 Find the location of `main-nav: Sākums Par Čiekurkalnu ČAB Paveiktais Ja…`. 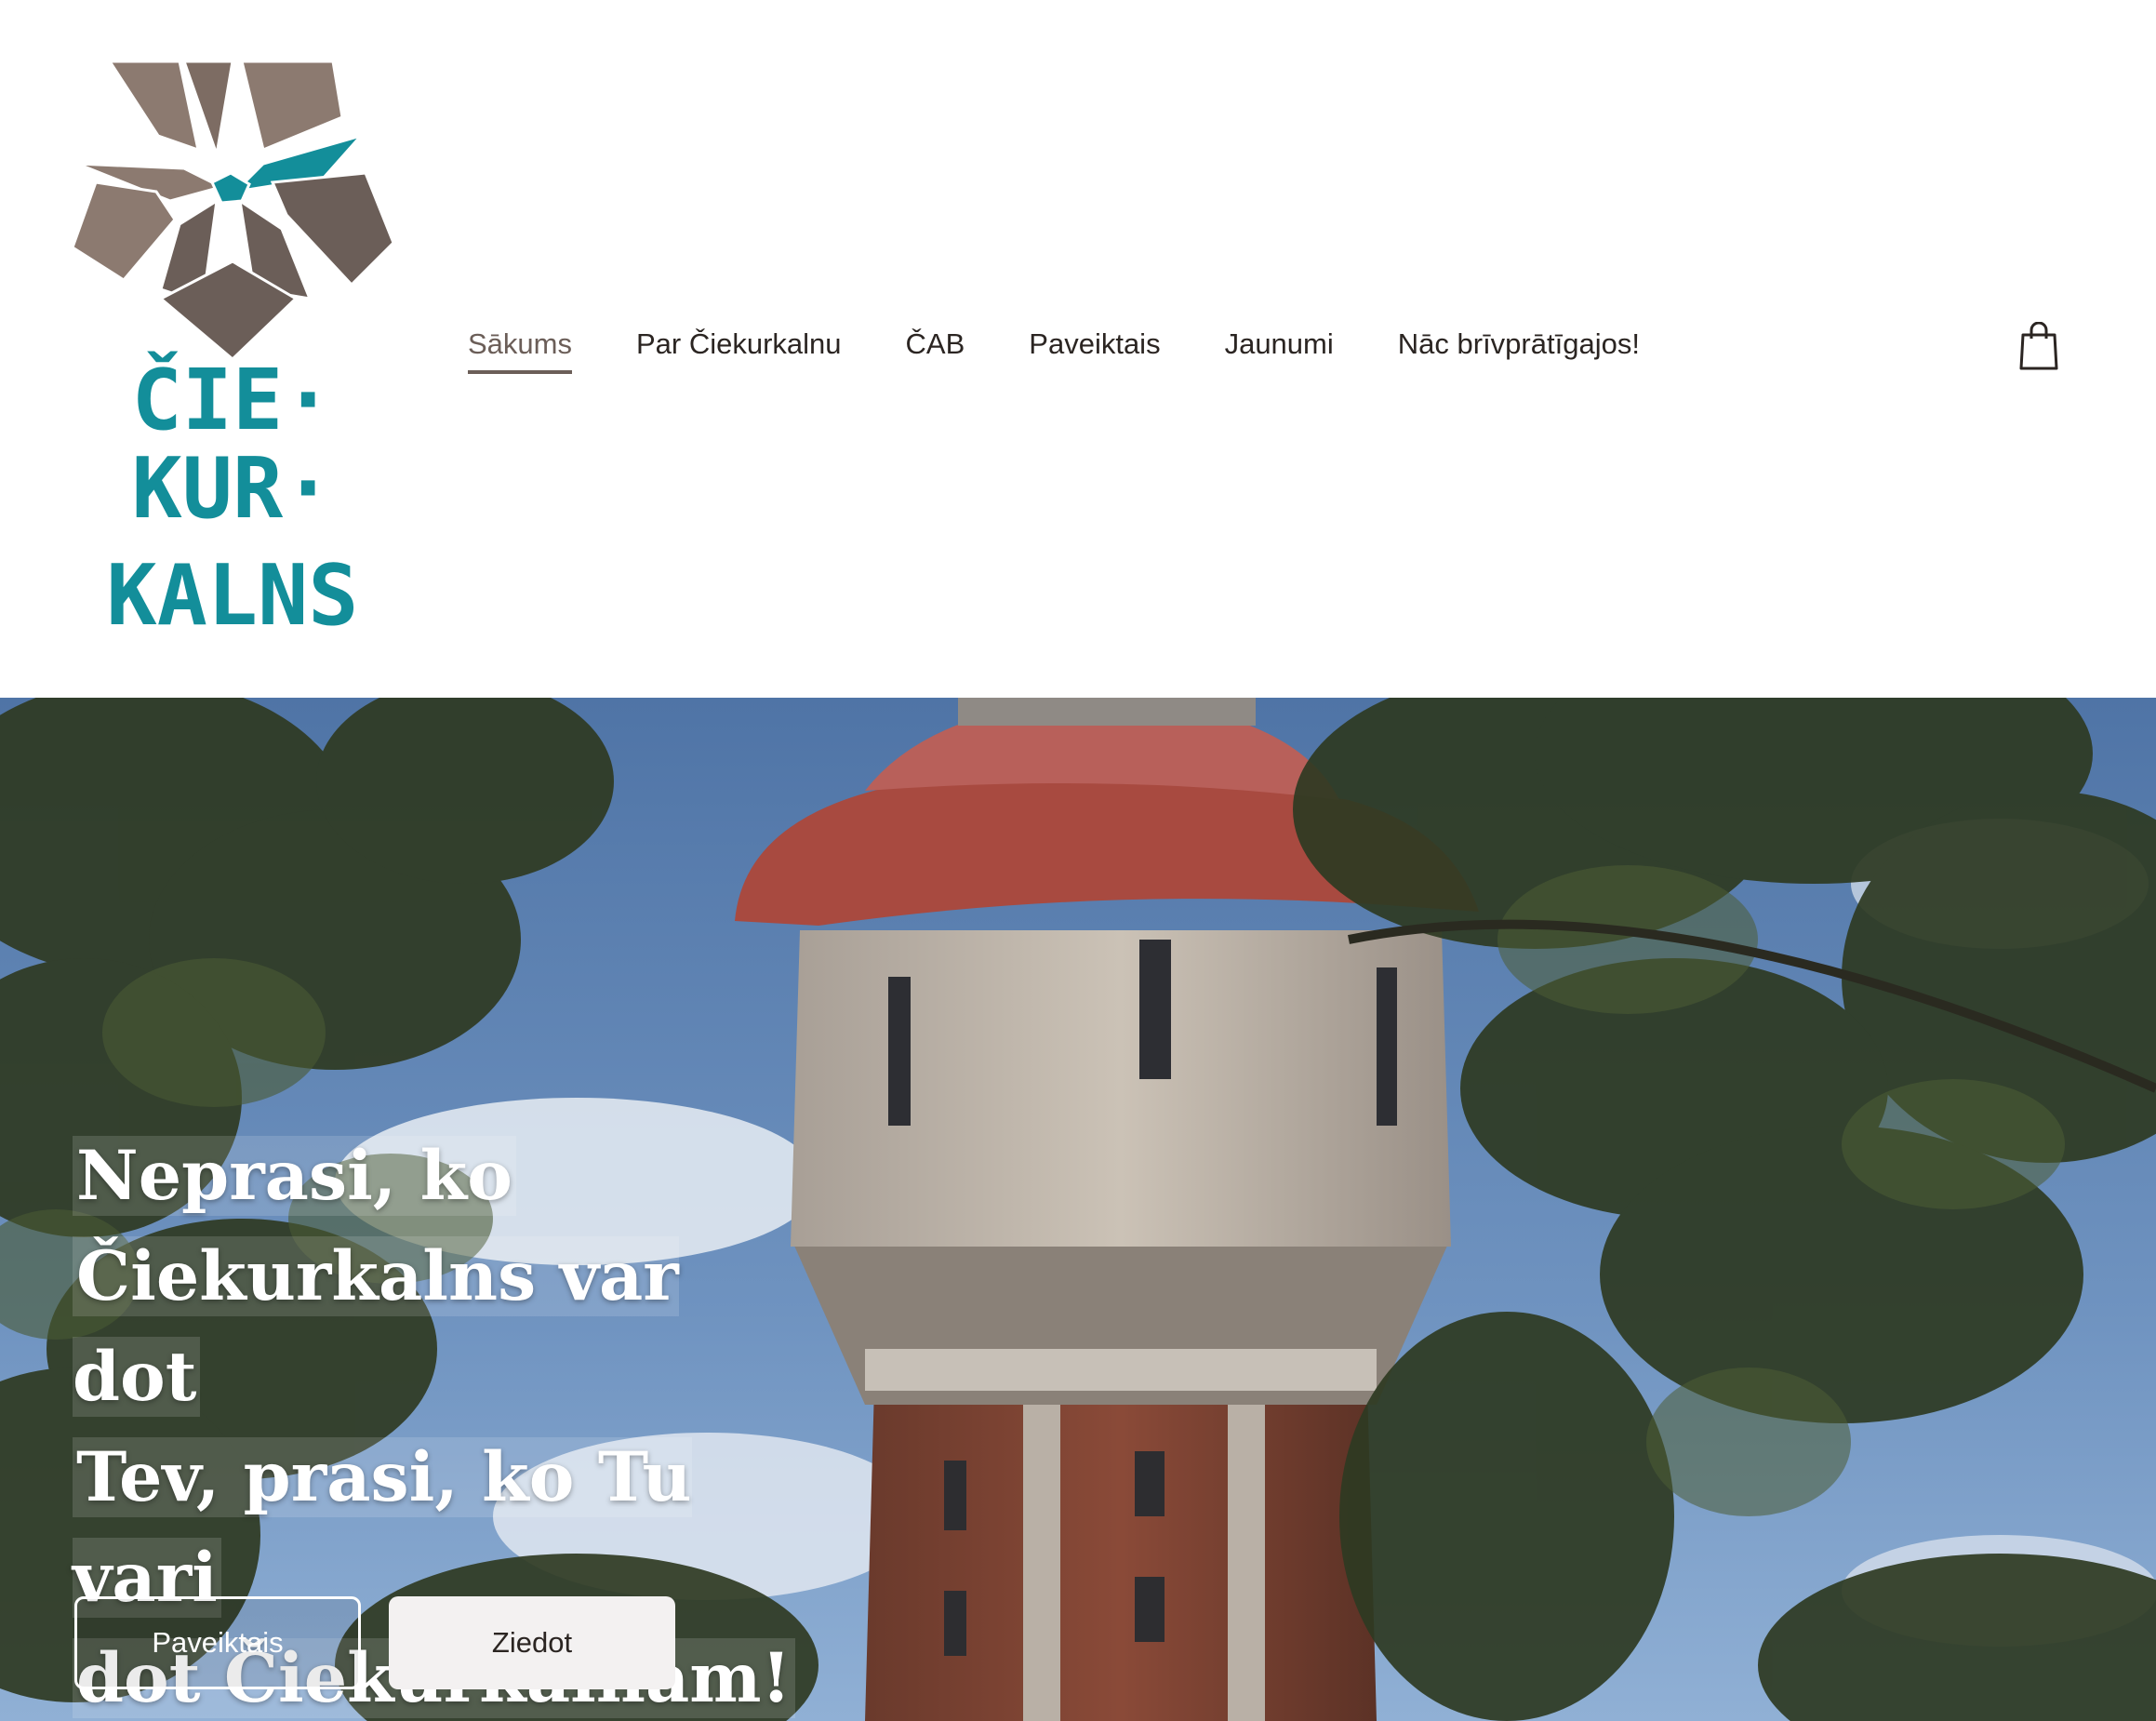

main-nav: Sākums Par Čiekurkalnu ČAB Paveiktais Ja… is located at coordinates (1086, 350).